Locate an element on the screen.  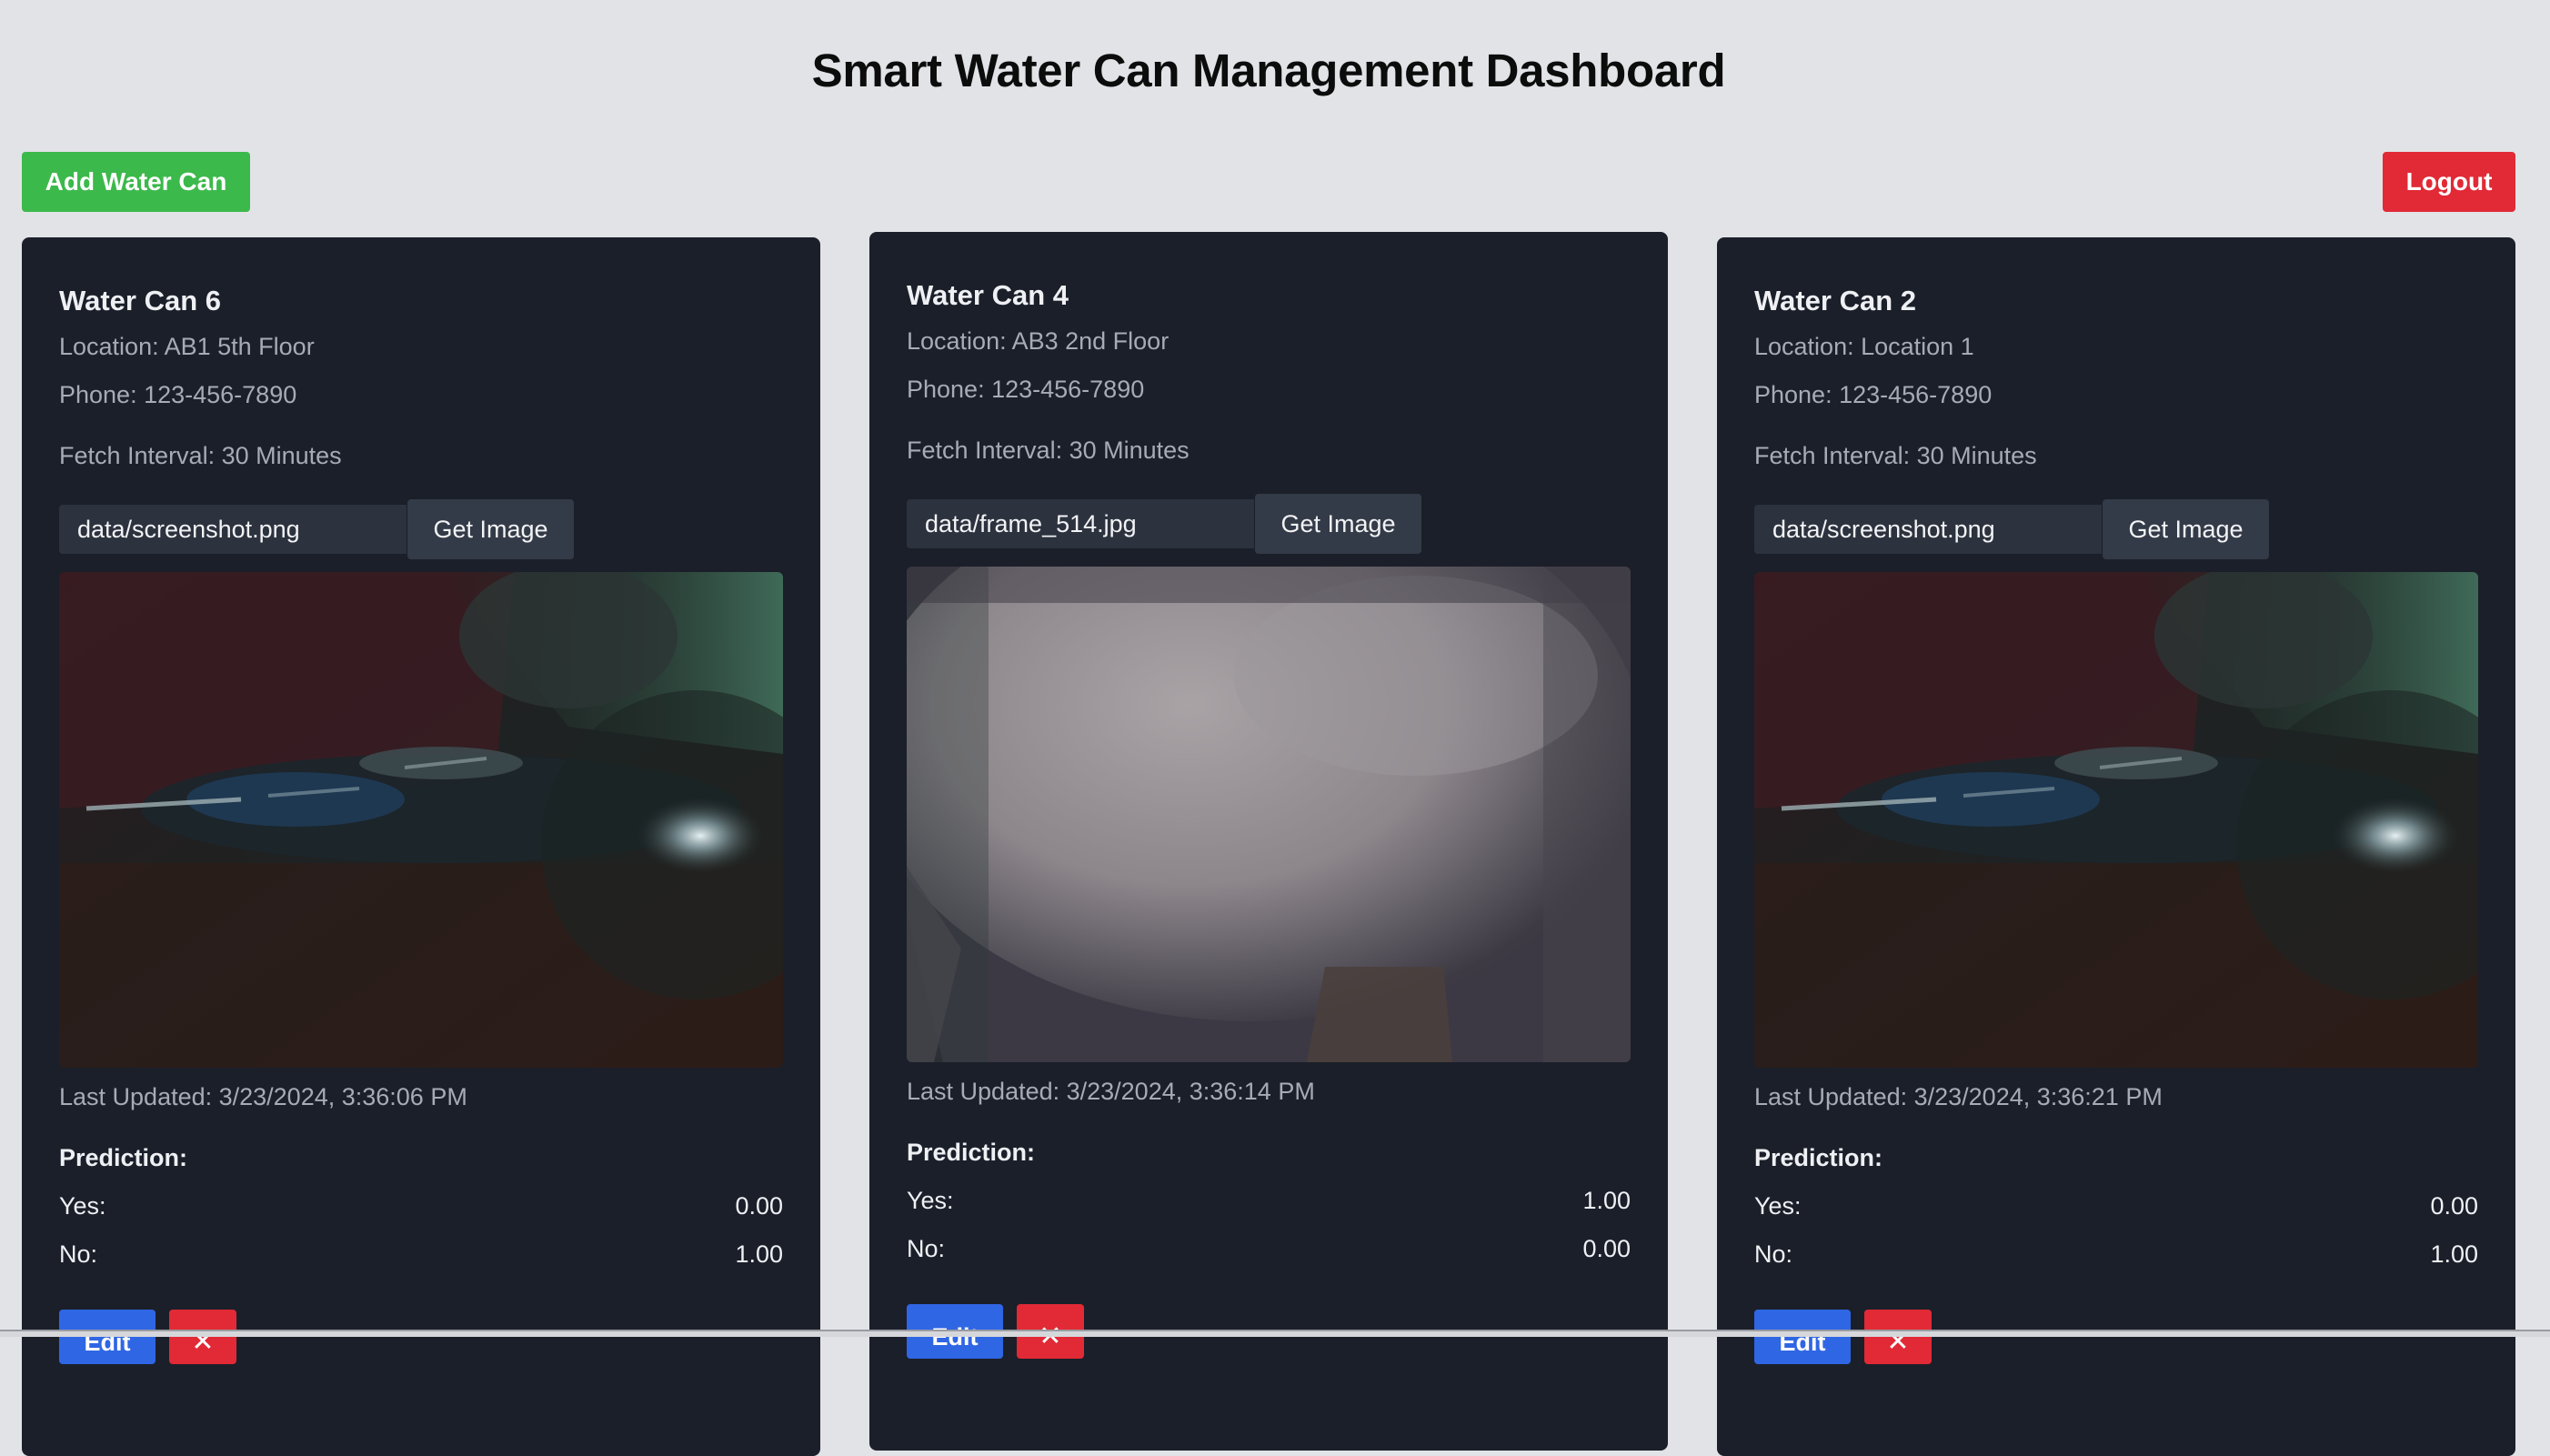
page-title: Smart Water Can Management Dashboard is located at coordinates (1268, 71).